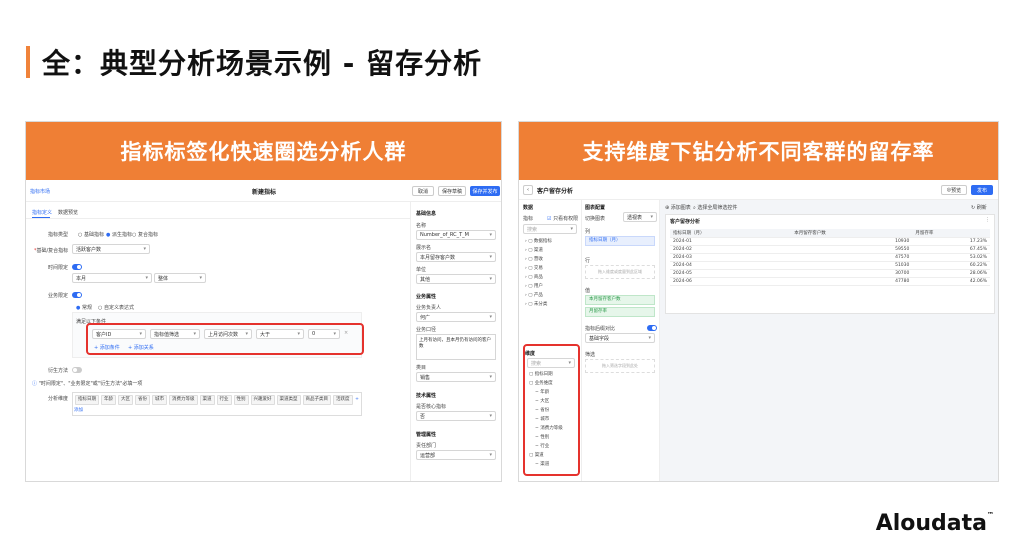  I want to click on table-row: 2024-04 51030 60.22%, so click(830, 265).